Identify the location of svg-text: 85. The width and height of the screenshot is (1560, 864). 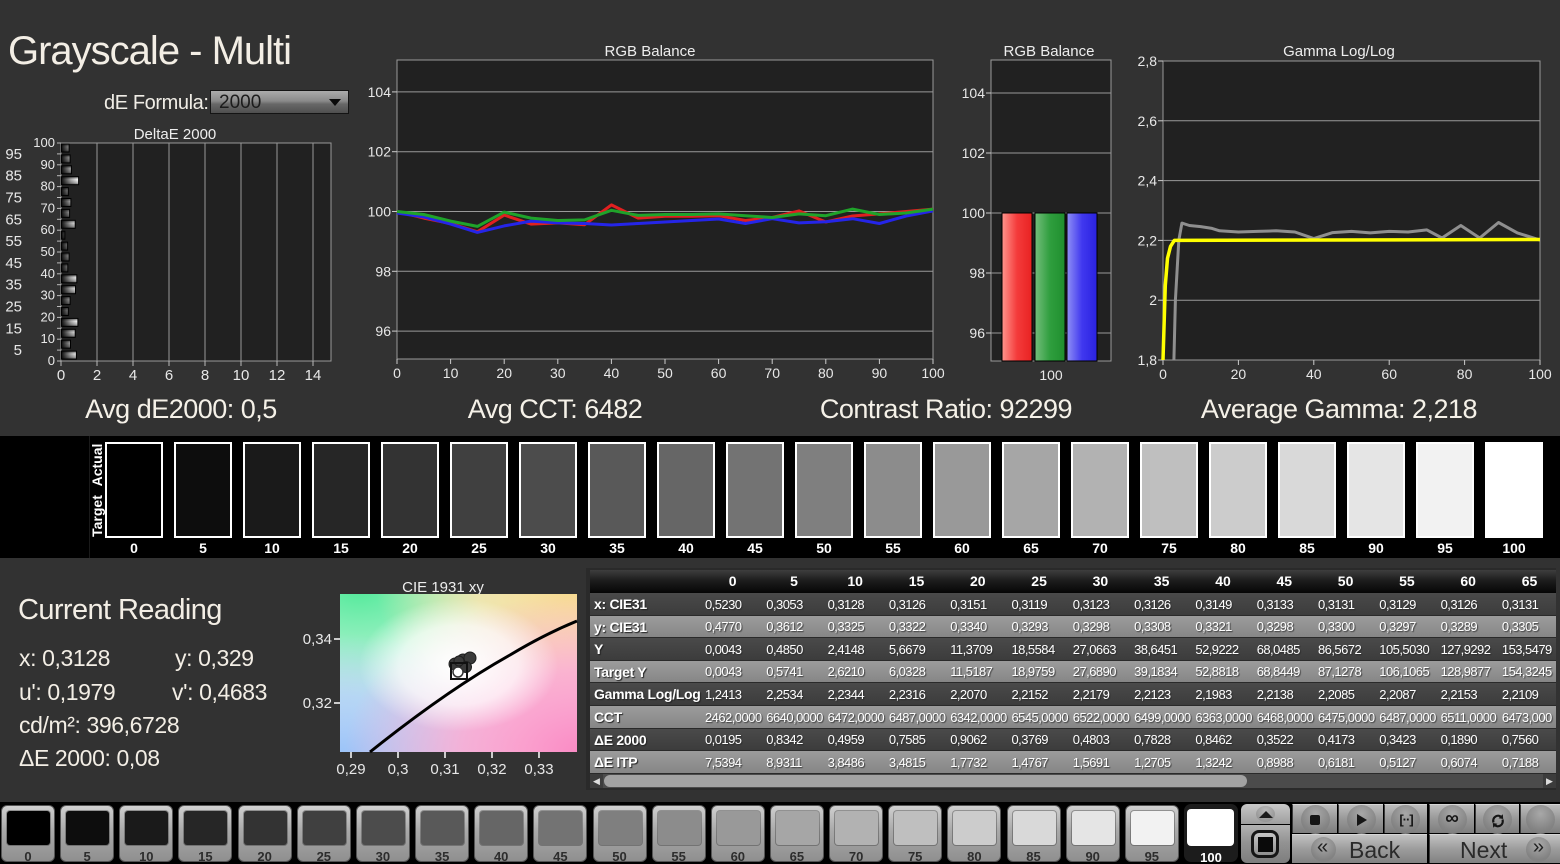
(13, 176).